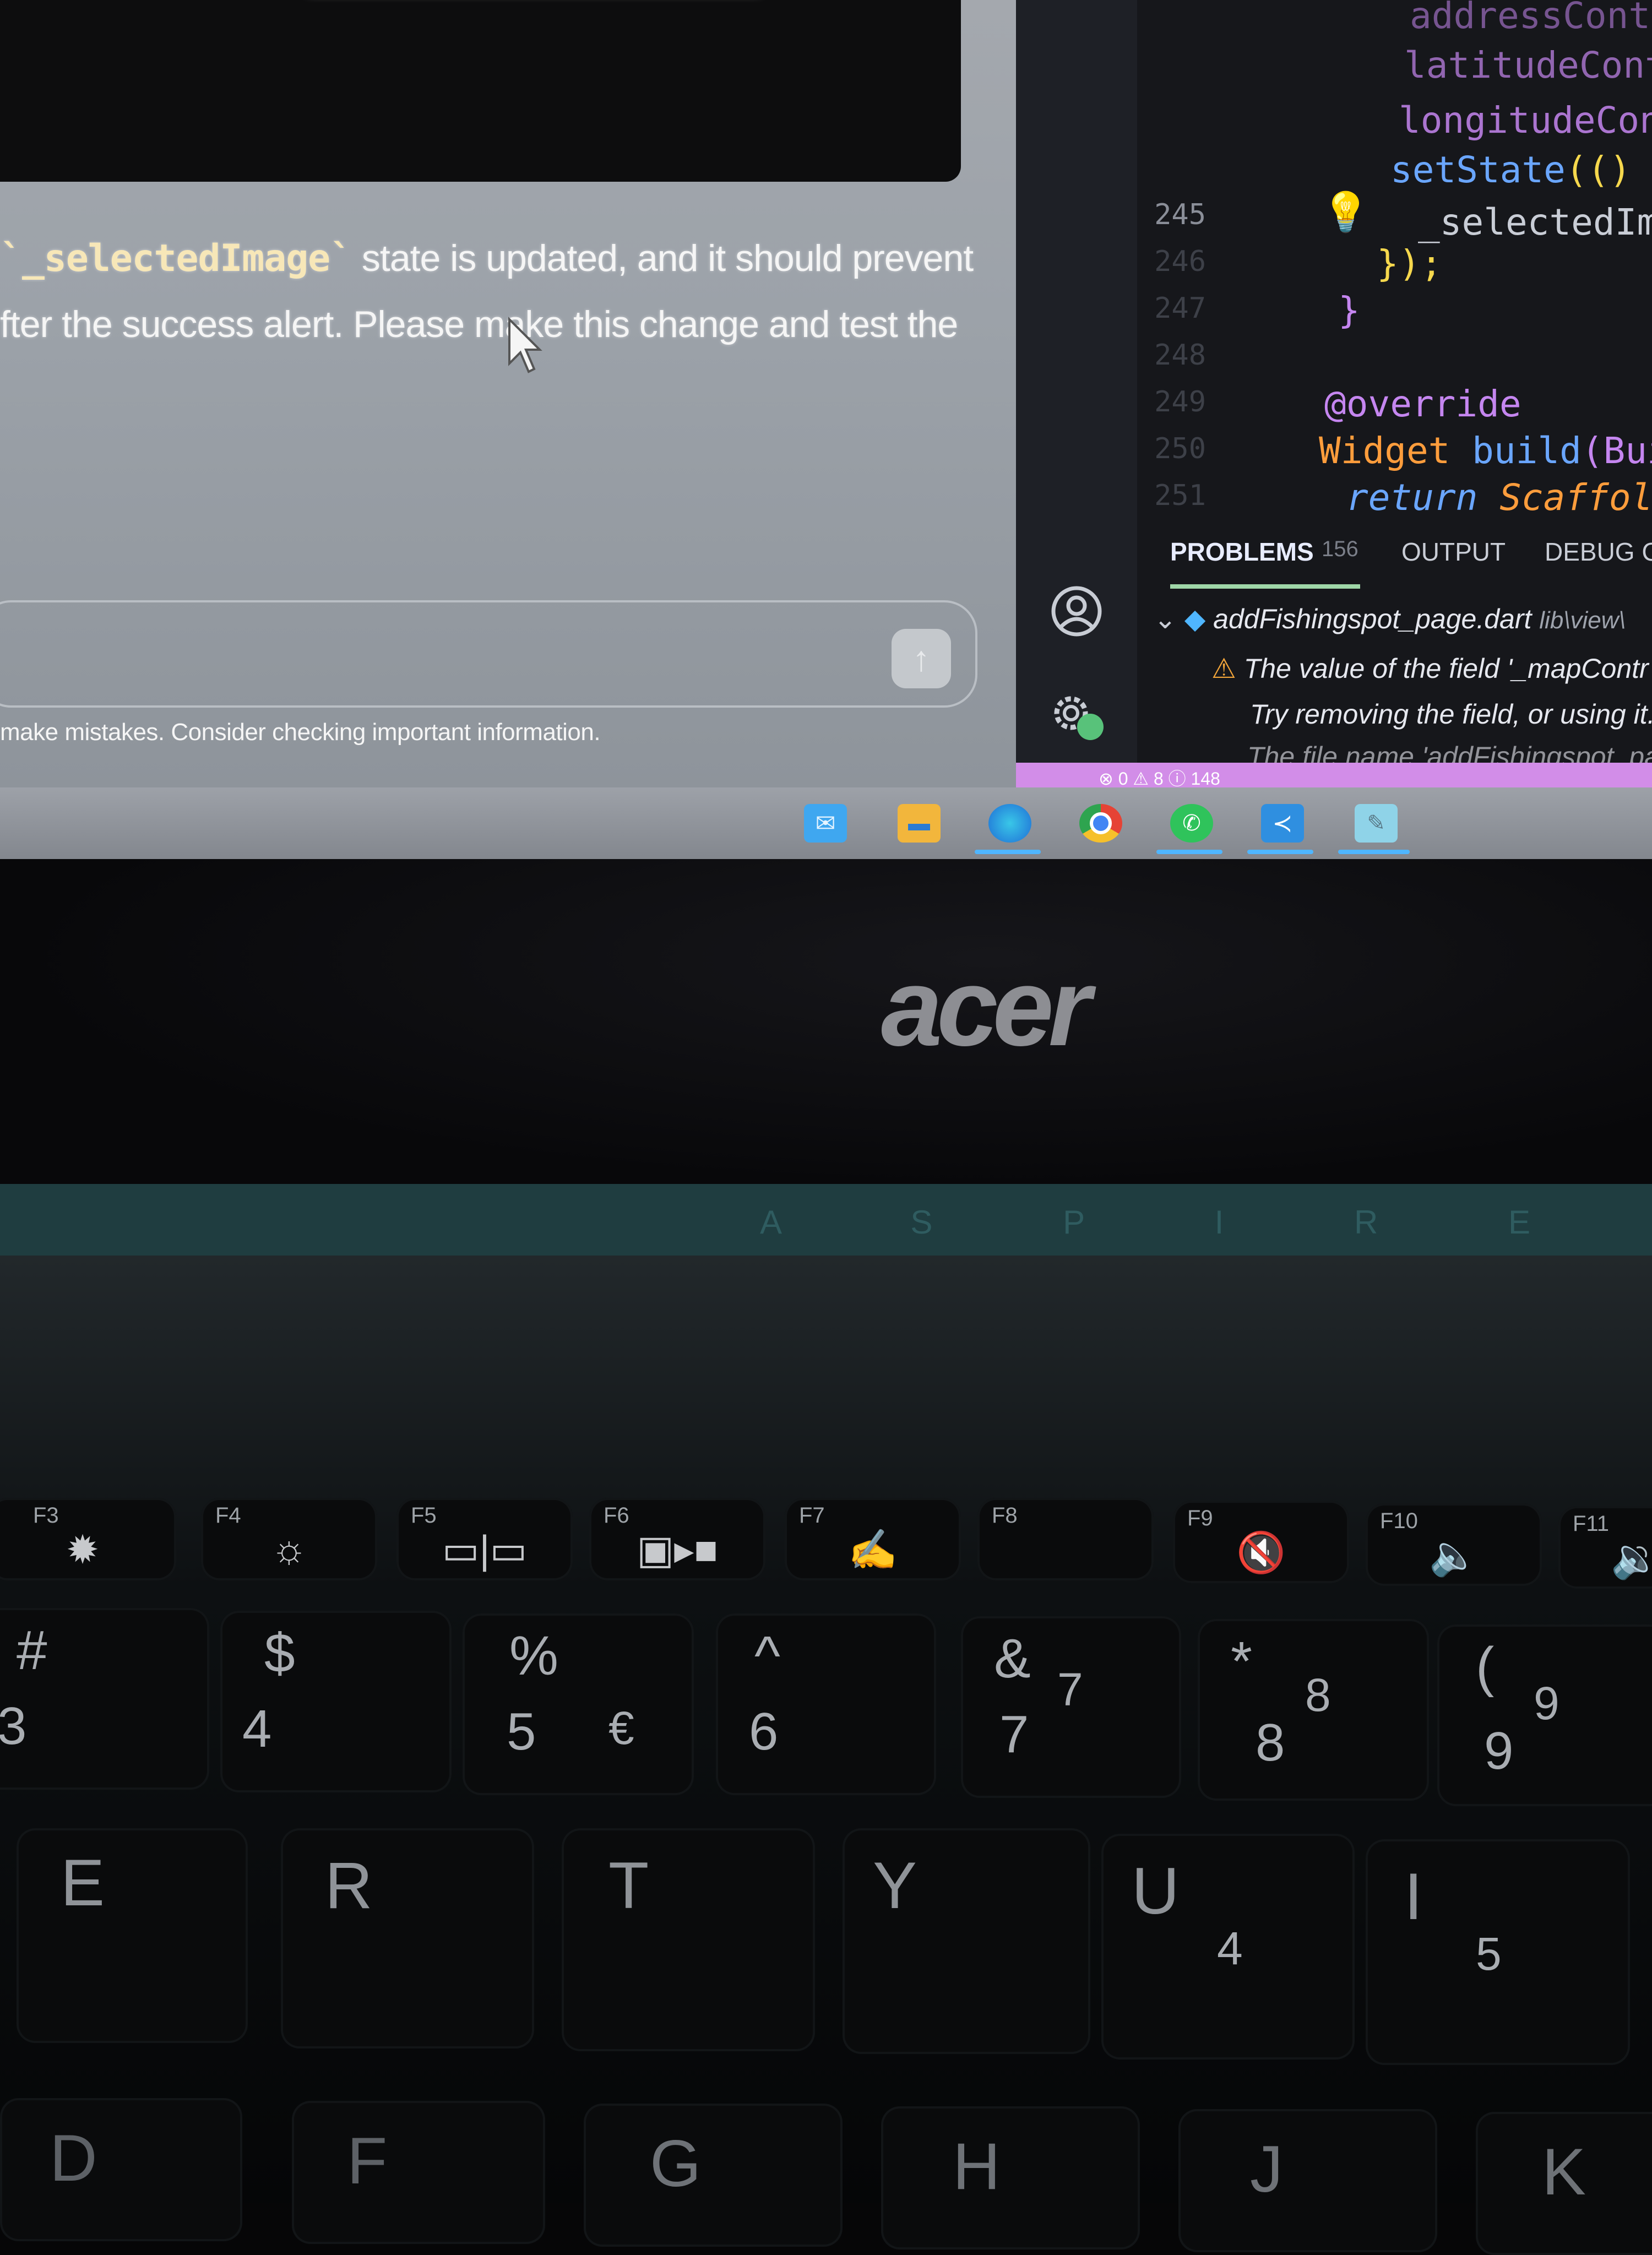 The height and width of the screenshot is (2255, 1652). I want to click on key-label: F4, so click(228, 1515).